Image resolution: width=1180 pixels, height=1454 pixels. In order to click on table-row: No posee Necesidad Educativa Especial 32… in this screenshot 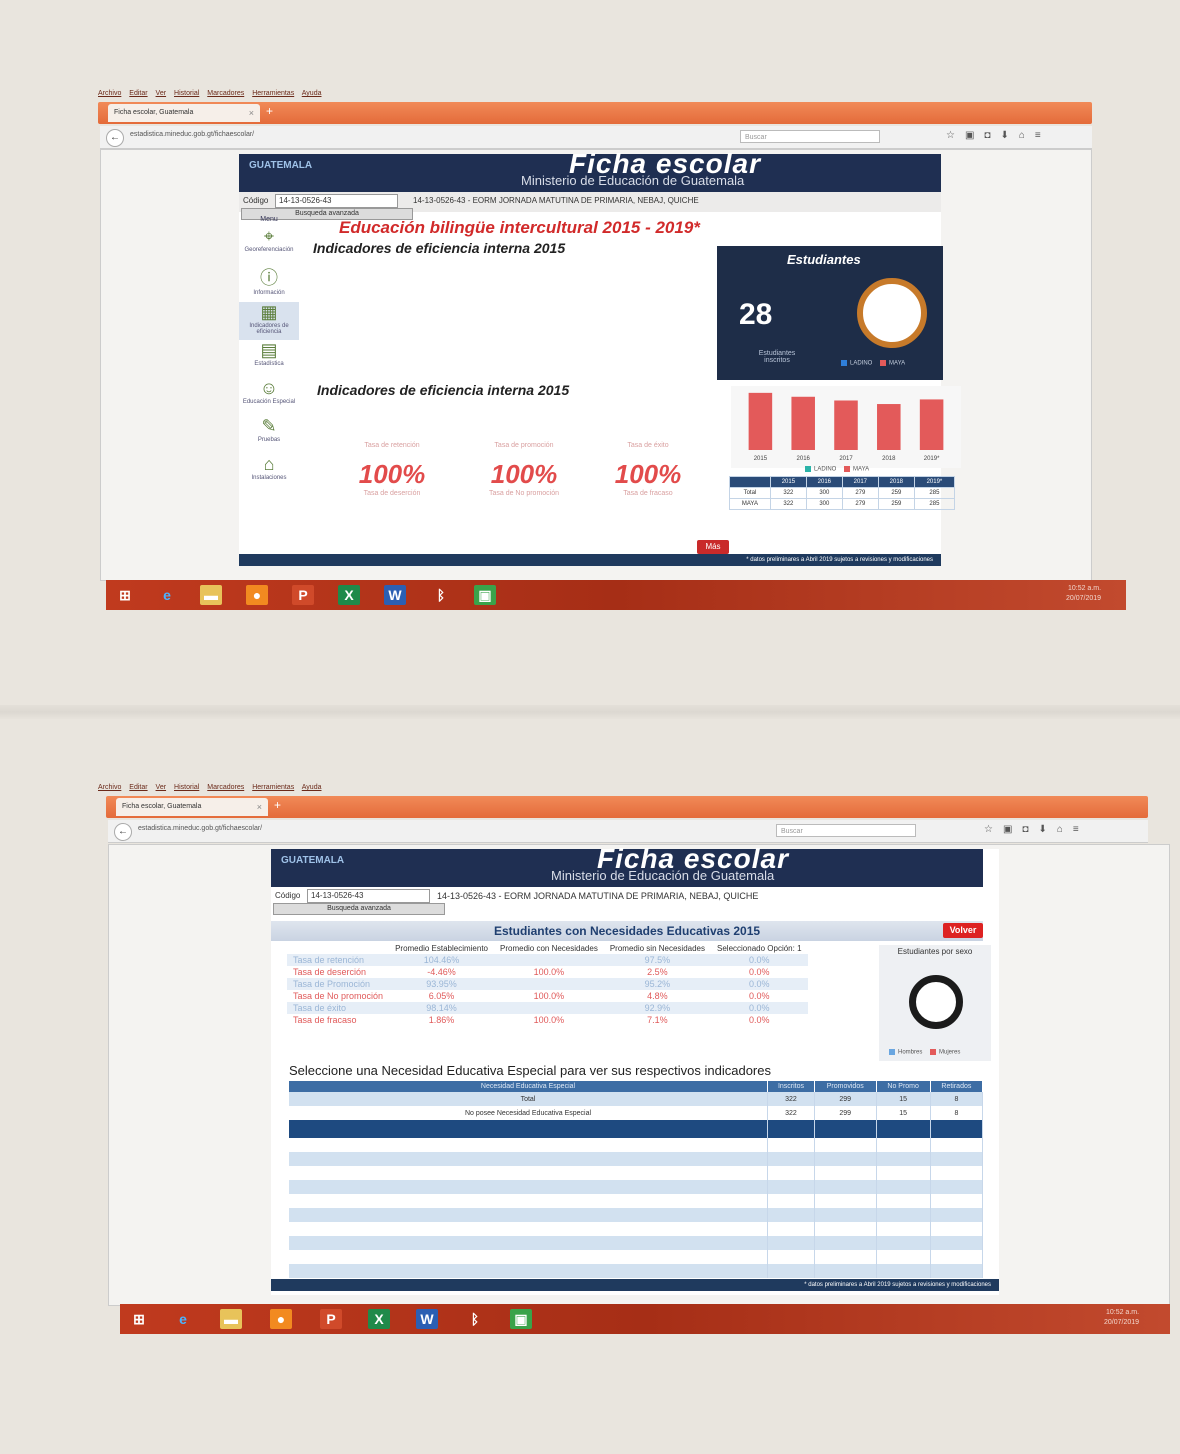, I will do `click(636, 1113)`.